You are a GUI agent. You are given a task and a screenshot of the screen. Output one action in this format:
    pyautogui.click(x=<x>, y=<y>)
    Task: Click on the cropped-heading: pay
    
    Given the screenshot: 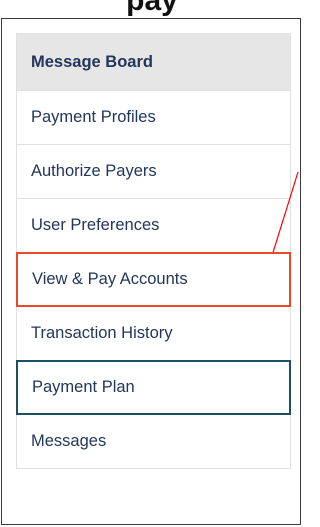 What is the action you would take?
    pyautogui.click(x=152, y=8)
    